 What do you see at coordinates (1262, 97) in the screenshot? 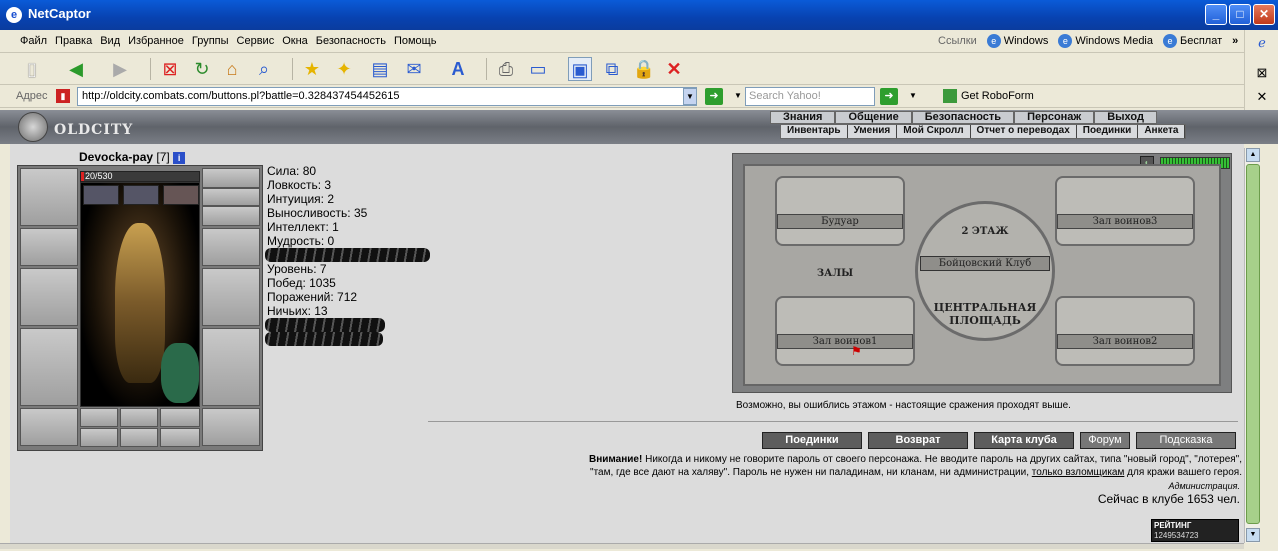
I see `close-tab-icon: ✕` at bounding box center [1262, 97].